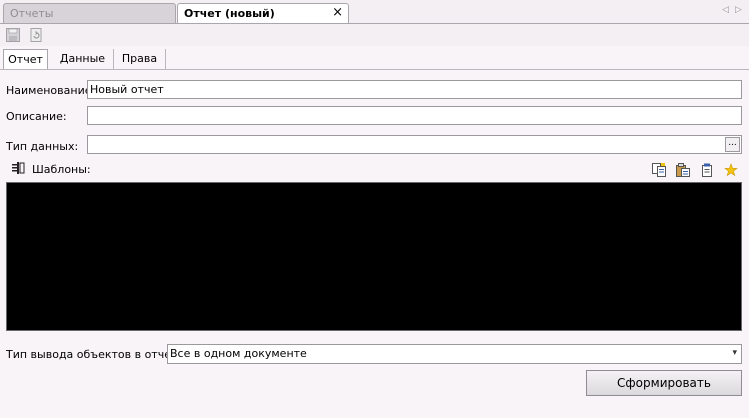  I want to click on datatype-label: Тип данных:, so click(42, 146).